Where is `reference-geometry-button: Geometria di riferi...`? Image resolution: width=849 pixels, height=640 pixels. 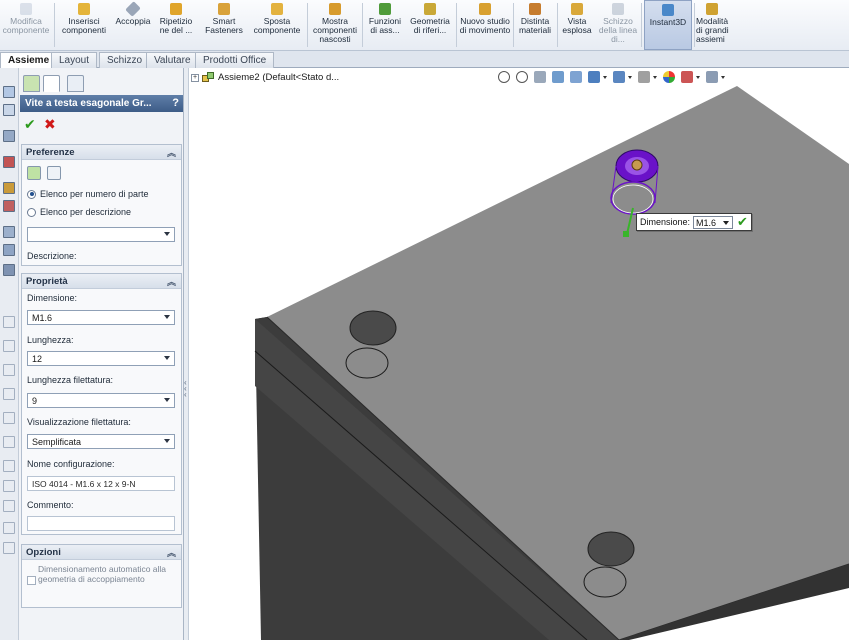 reference-geometry-button: Geometria di riferi... is located at coordinates (430, 25).